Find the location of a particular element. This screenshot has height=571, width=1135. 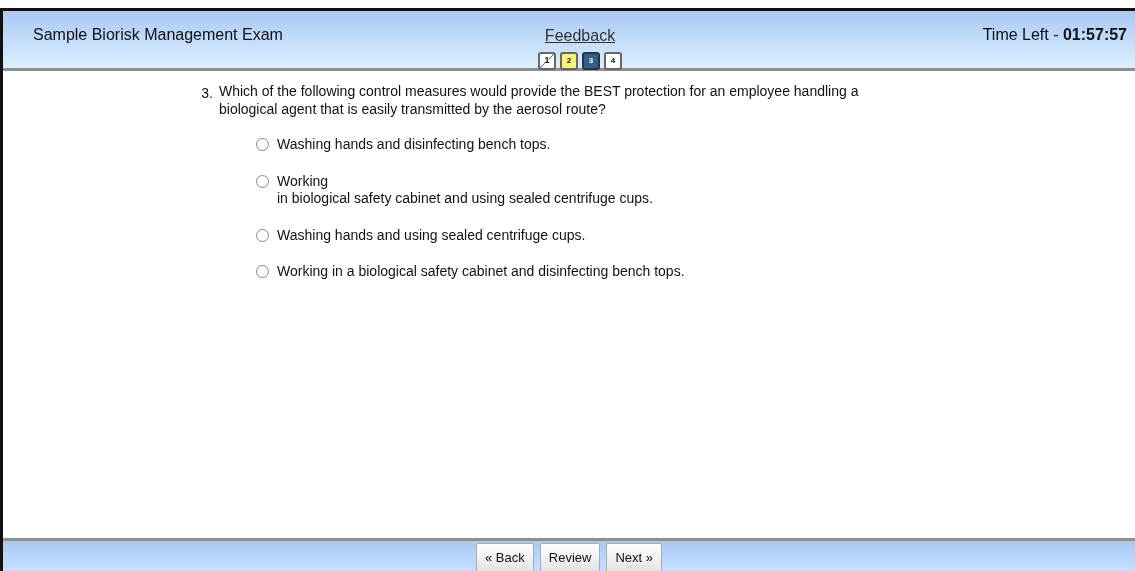

time-left: Time Left - 01:57:57 is located at coordinates (1054, 35).